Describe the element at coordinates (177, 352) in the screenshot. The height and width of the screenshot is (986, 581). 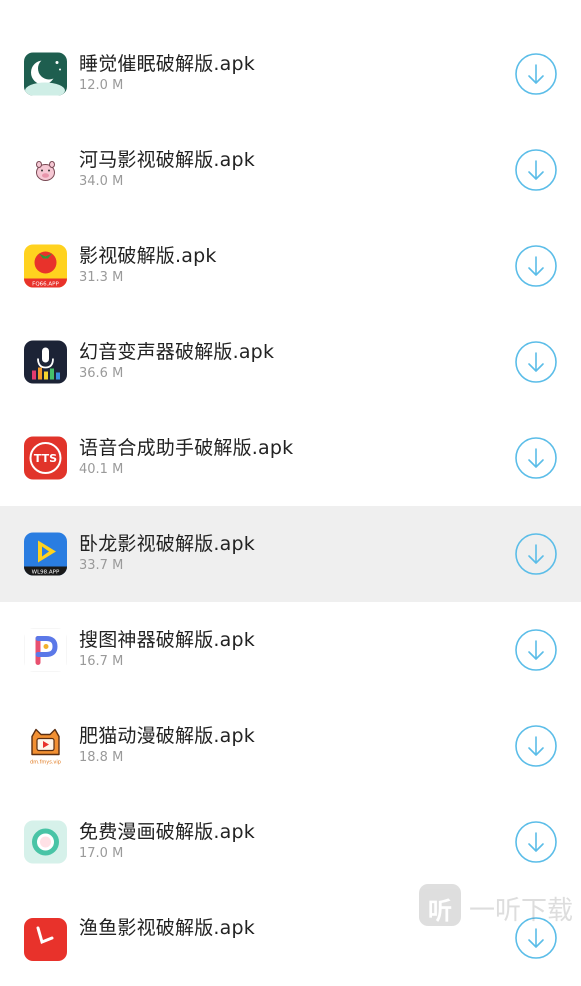
I see `item-title: 幻音变声器破解版.apk` at that location.